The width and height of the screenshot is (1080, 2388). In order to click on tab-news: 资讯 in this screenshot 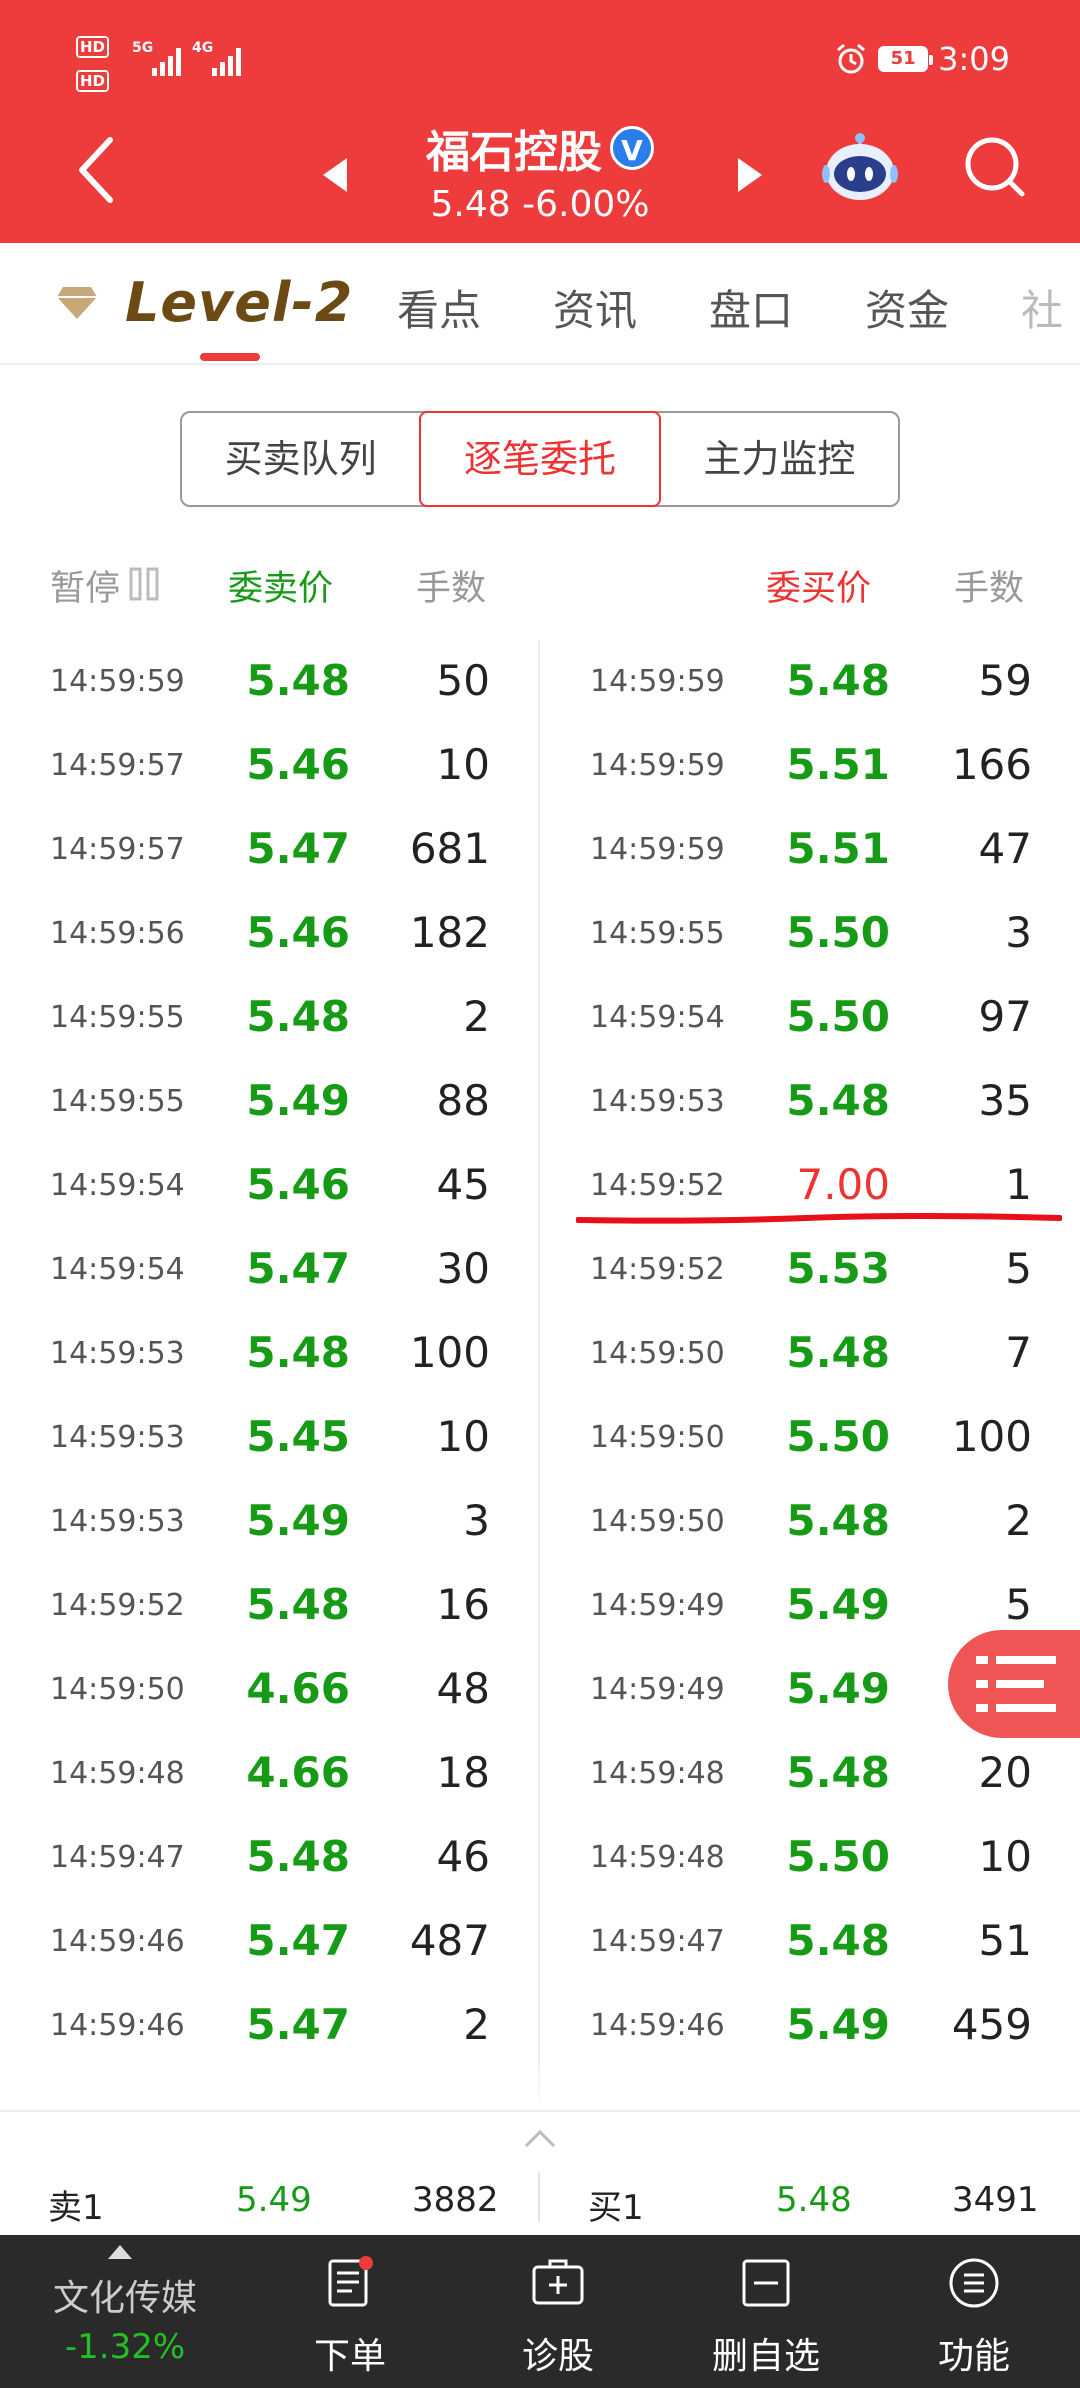, I will do `click(595, 307)`.